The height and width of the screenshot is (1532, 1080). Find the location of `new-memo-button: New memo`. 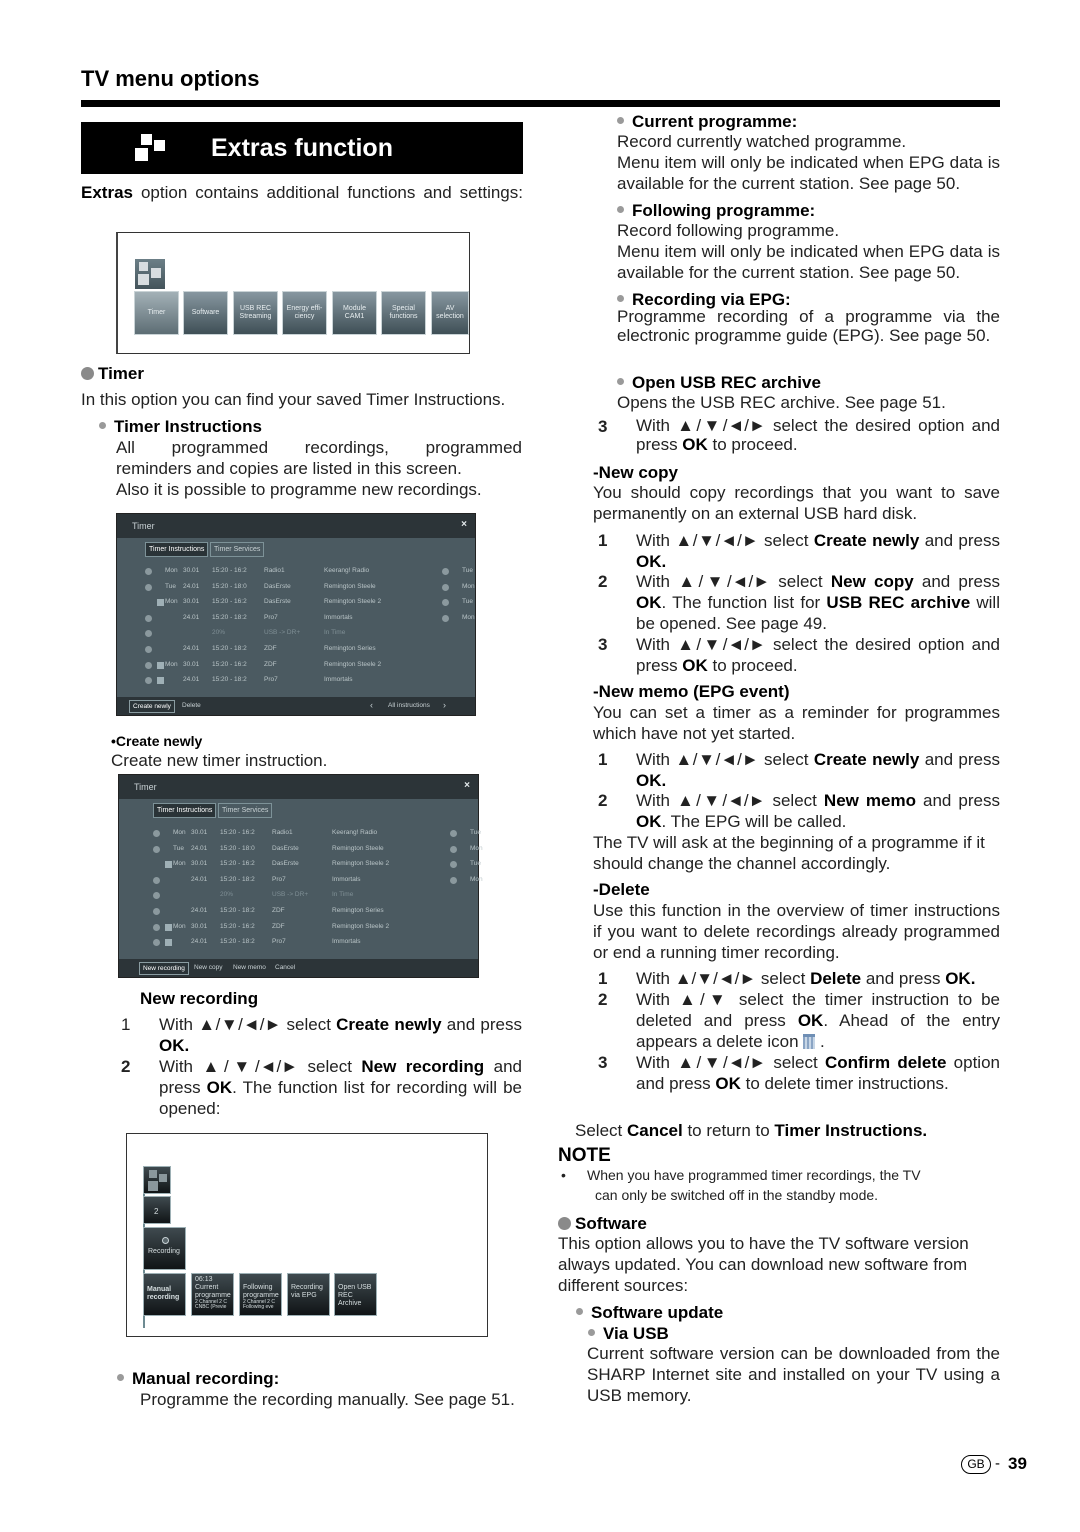

new-memo-button: New memo is located at coordinates (249, 968).